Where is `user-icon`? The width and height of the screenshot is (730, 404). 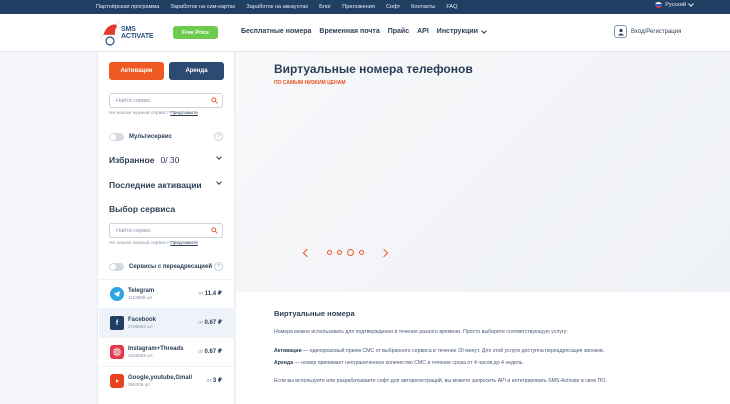
user-icon is located at coordinates (620, 31).